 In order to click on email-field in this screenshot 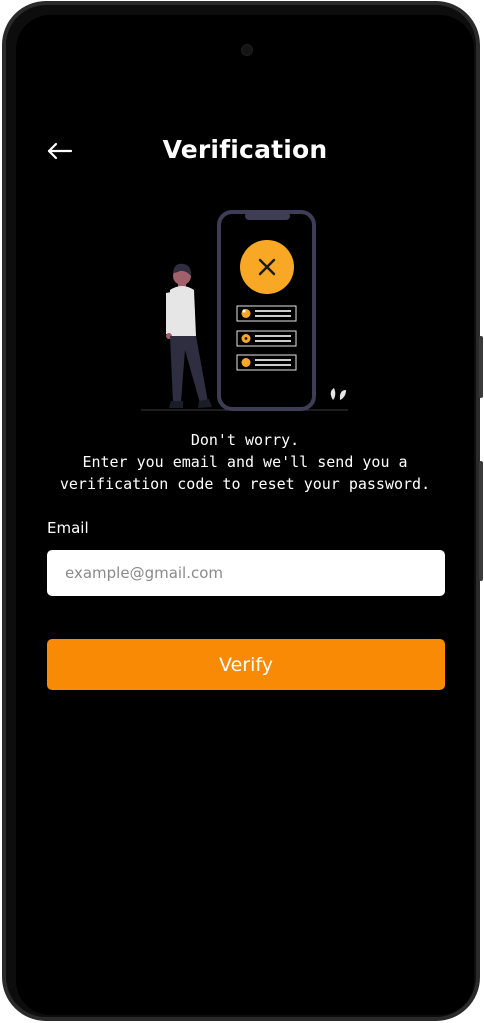, I will do `click(246, 573)`.